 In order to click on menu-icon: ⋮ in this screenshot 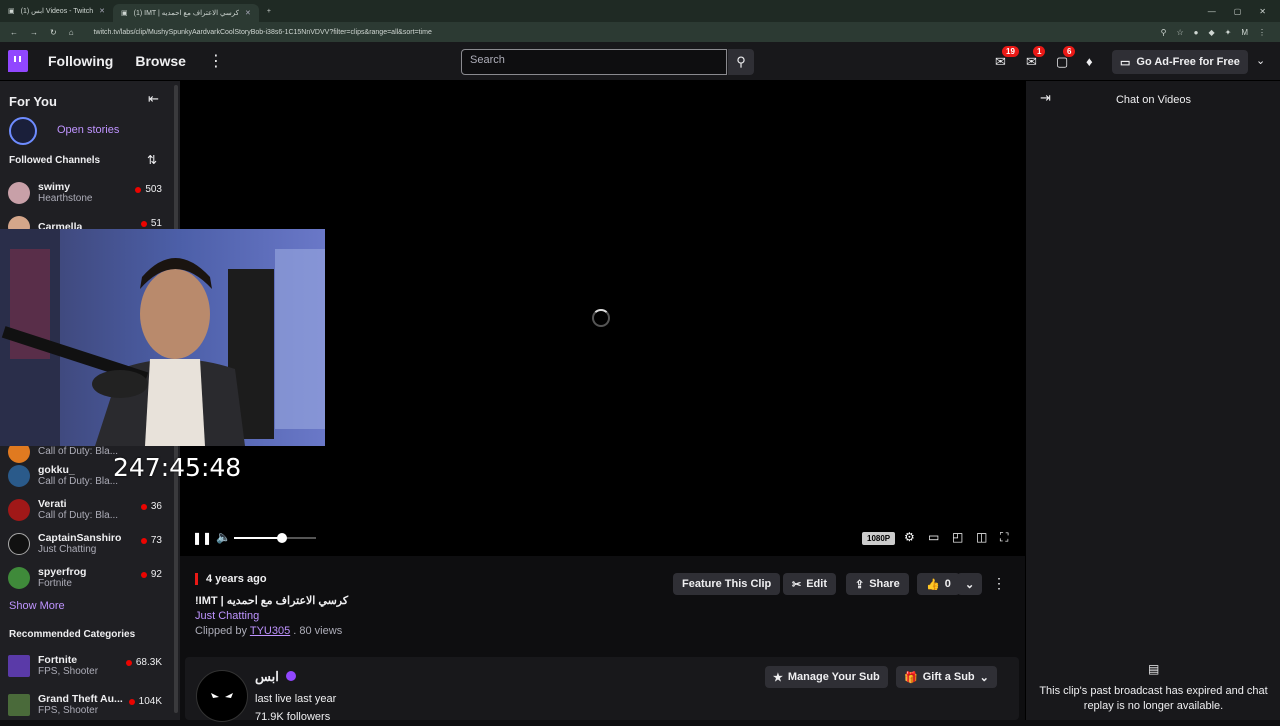, I will do `click(1262, 32)`.